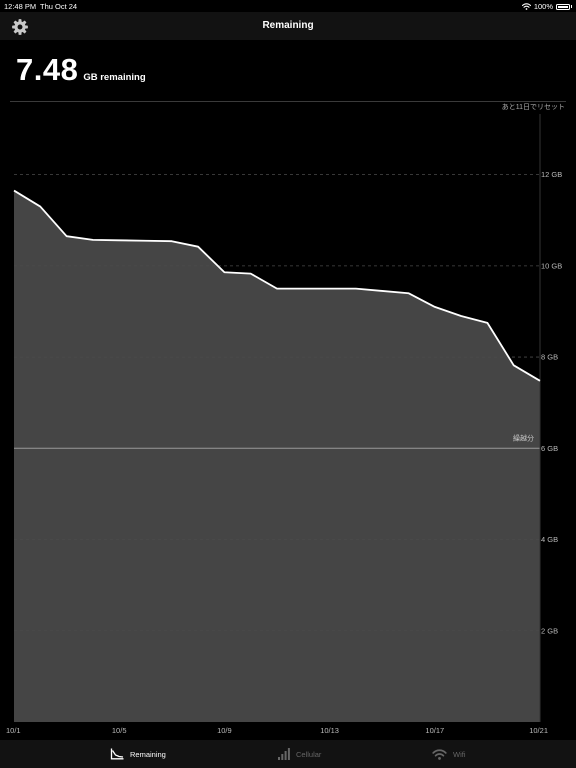 The image size is (576, 768). What do you see at coordinates (549, 630) in the screenshot?
I see `y-tick-label: 2 GB` at bounding box center [549, 630].